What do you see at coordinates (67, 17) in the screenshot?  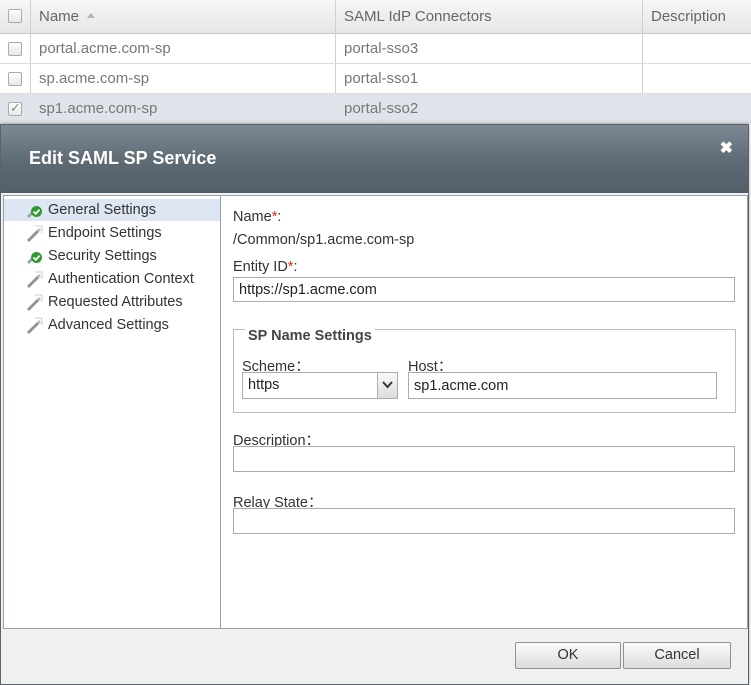 I see `column-header-name: Name` at bounding box center [67, 17].